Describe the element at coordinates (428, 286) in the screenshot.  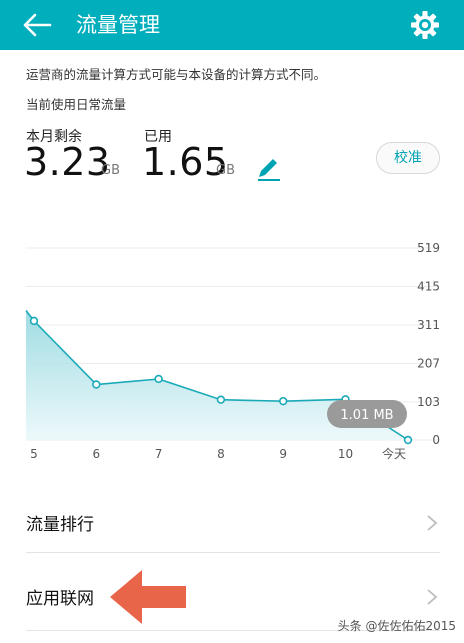
I see `y-tick-label: 415` at that location.